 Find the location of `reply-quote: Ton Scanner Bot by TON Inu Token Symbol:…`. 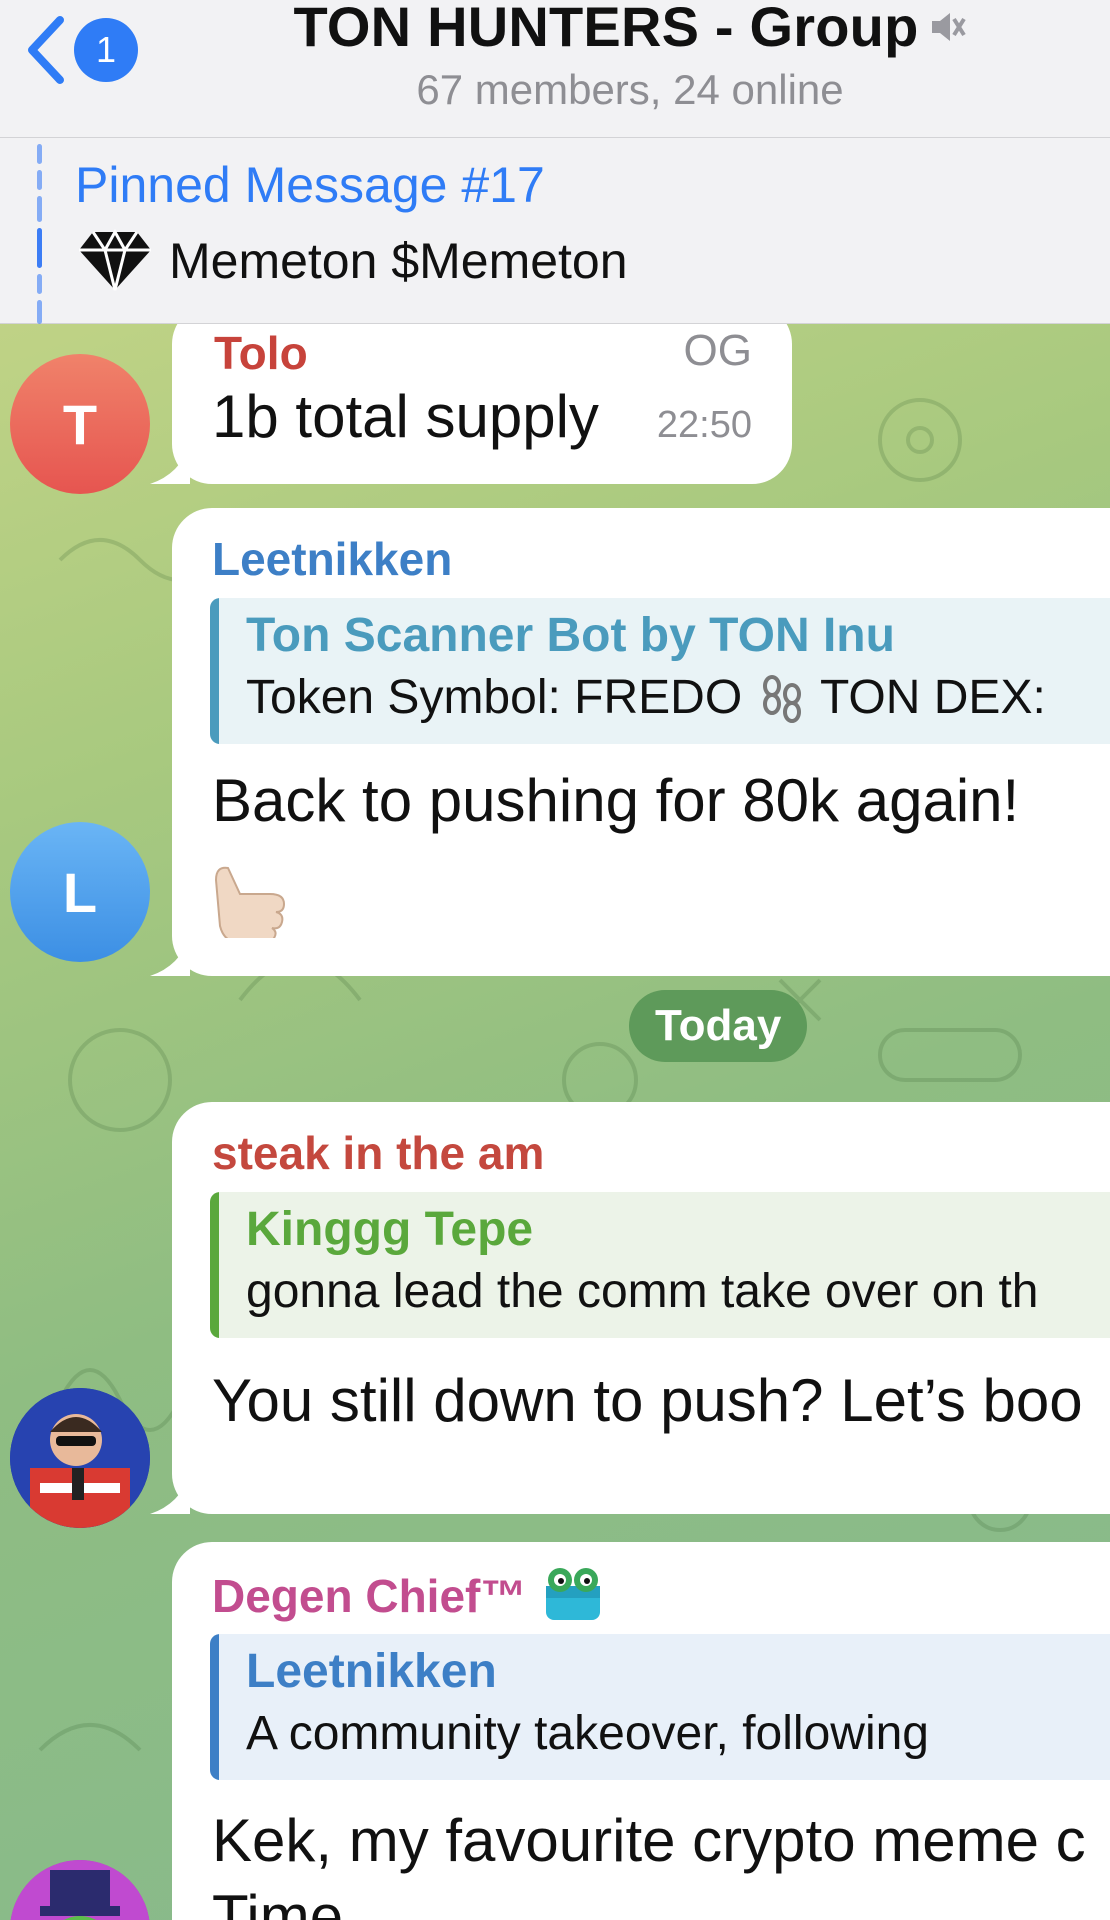

reply-quote: Ton Scanner Bot by TON Inu Token Symbol:… is located at coordinates (660, 671).